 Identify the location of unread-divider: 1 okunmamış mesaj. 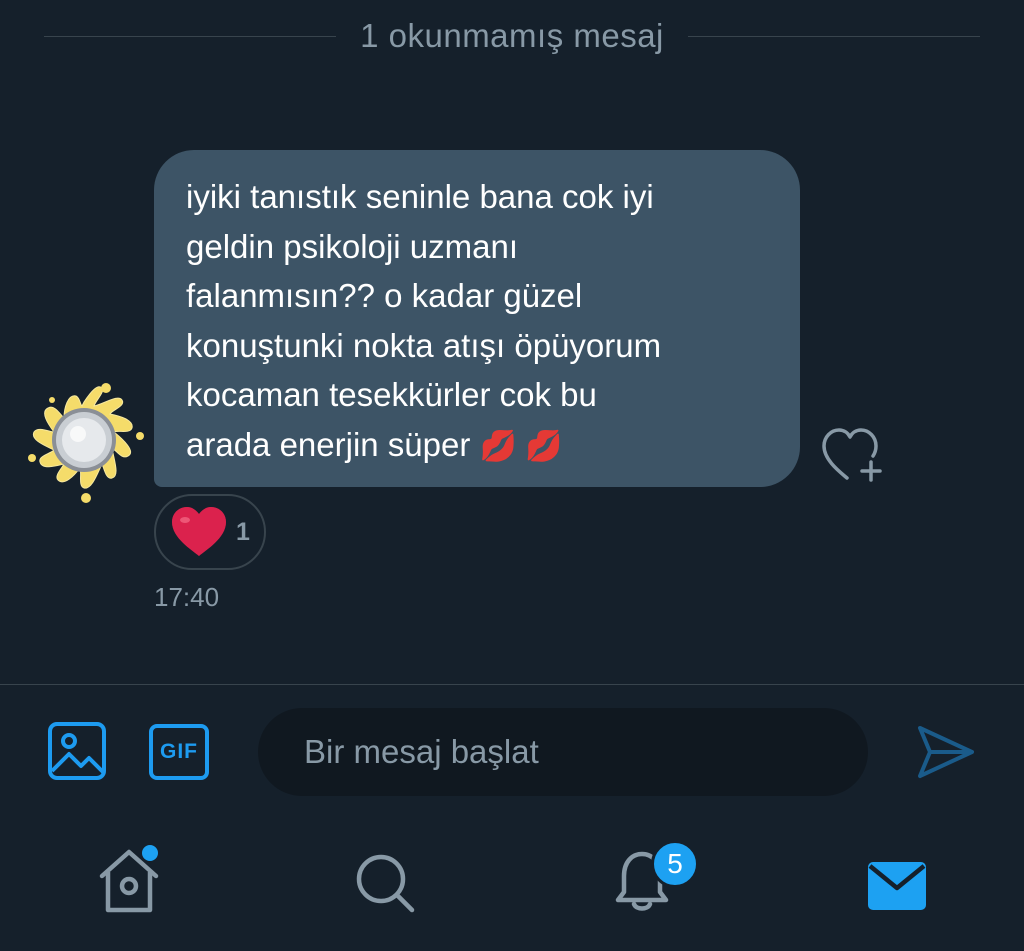
(512, 36).